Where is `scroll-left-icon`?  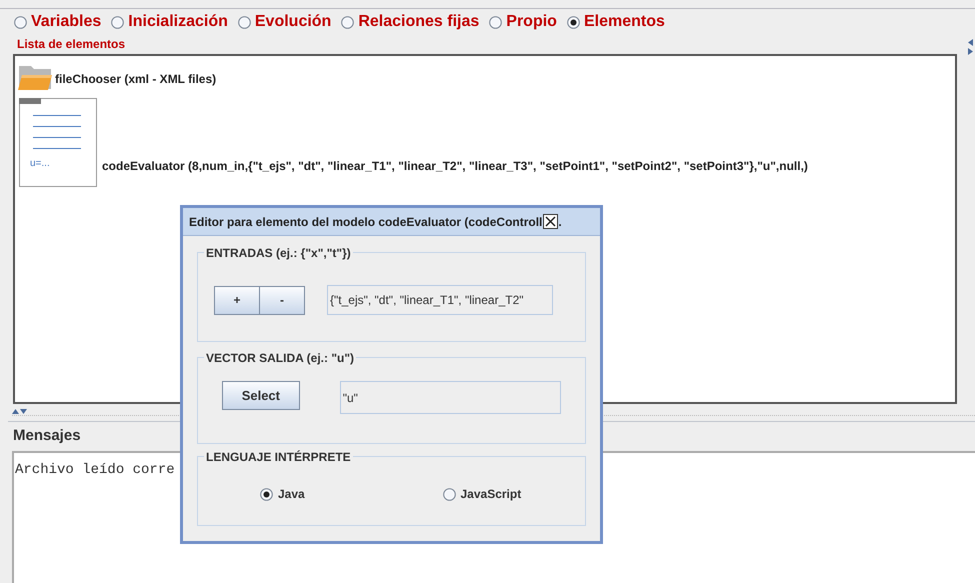
scroll-left-icon is located at coordinates (971, 42).